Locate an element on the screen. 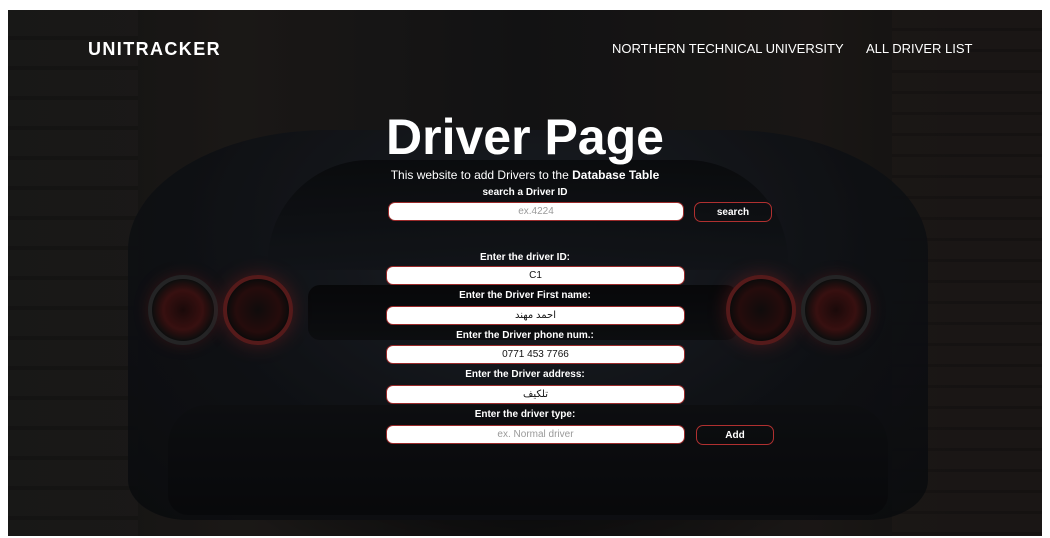 The width and height of the screenshot is (1050, 538). first-name-label: Enter the Driver First name: is located at coordinates (525, 295).